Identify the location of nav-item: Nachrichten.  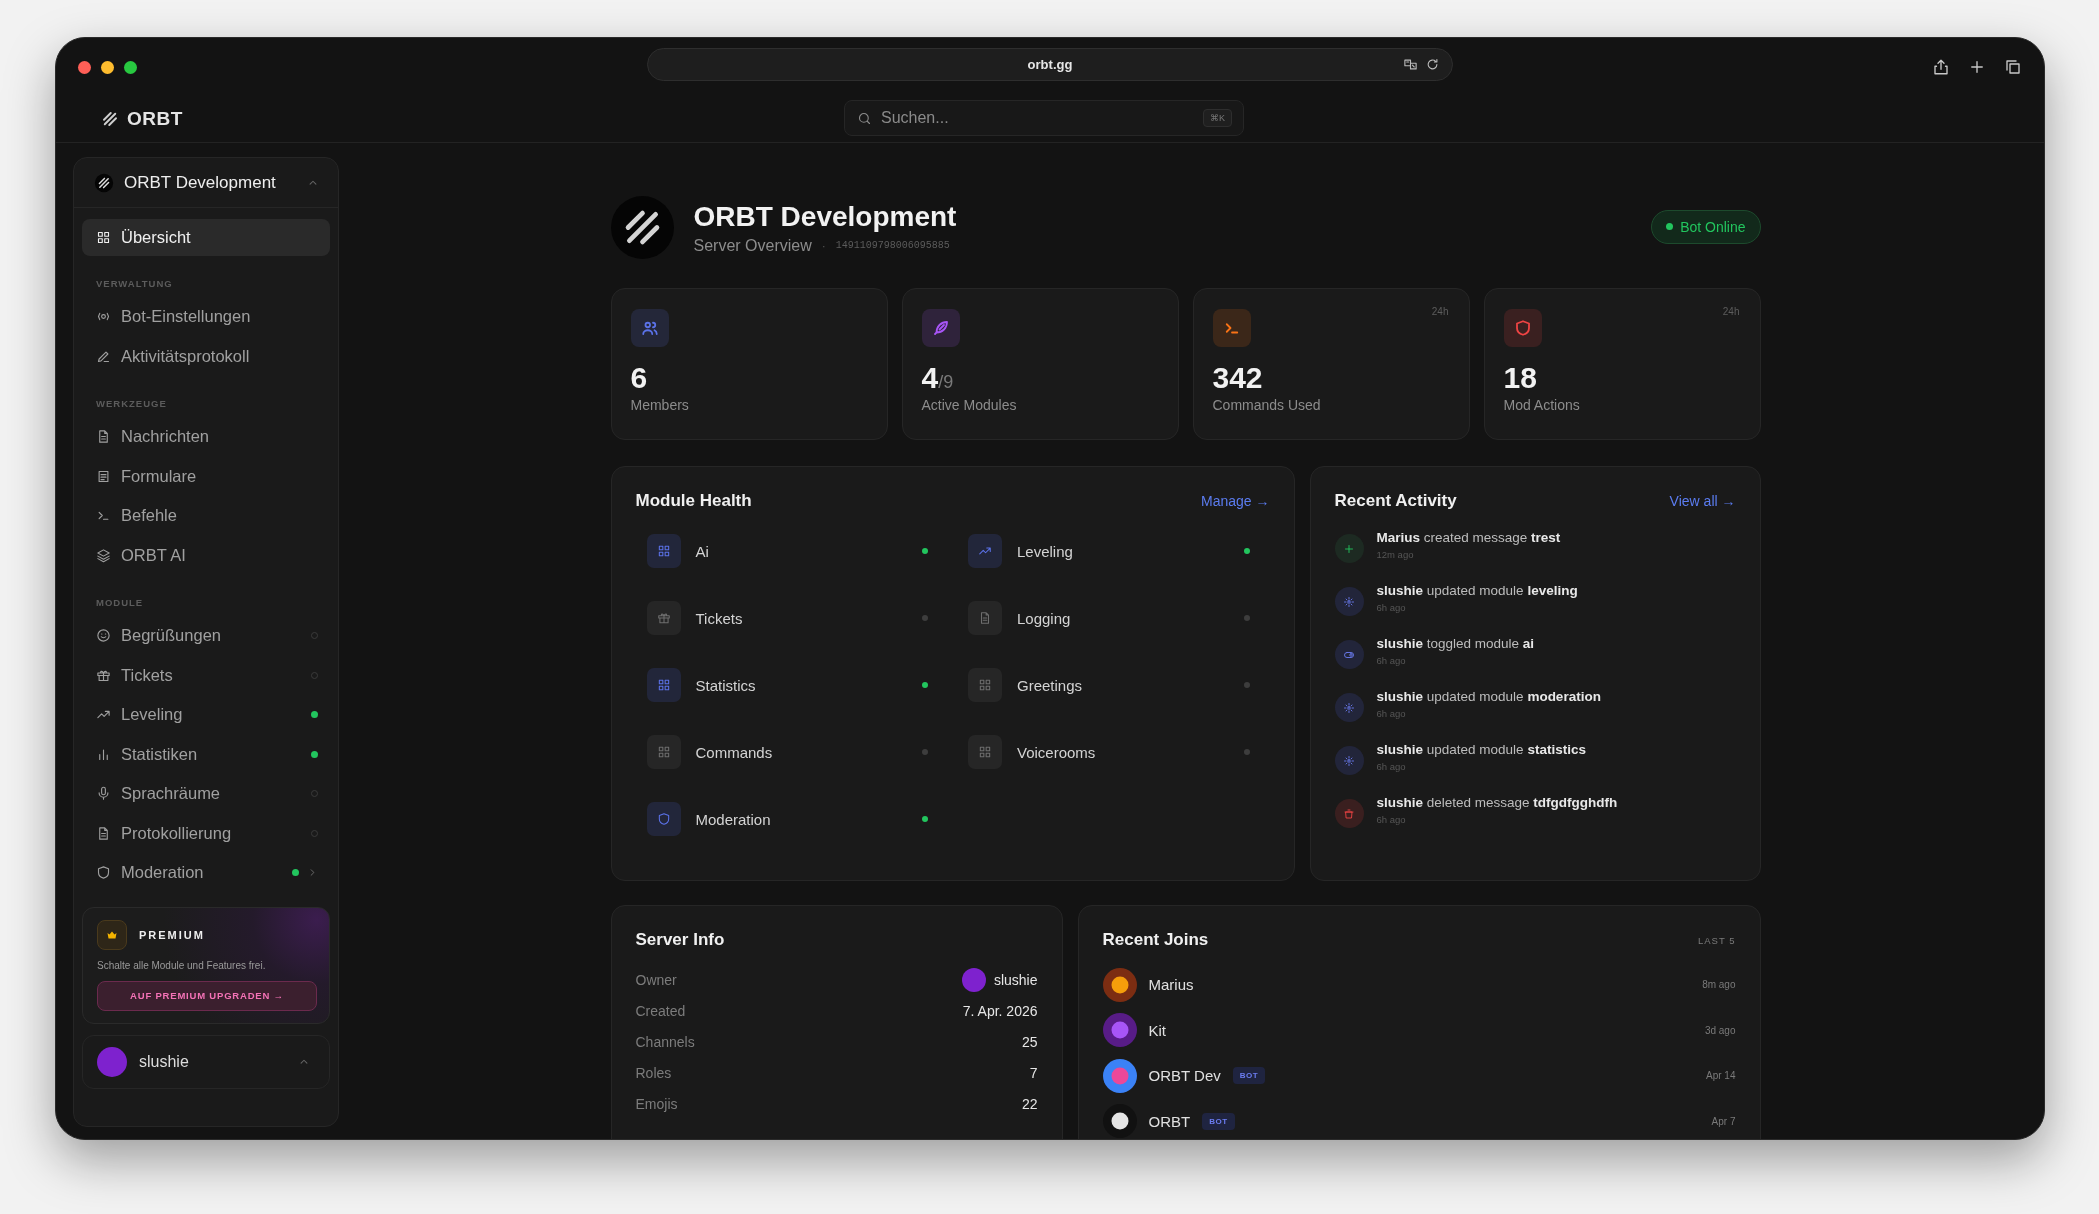
(206, 437).